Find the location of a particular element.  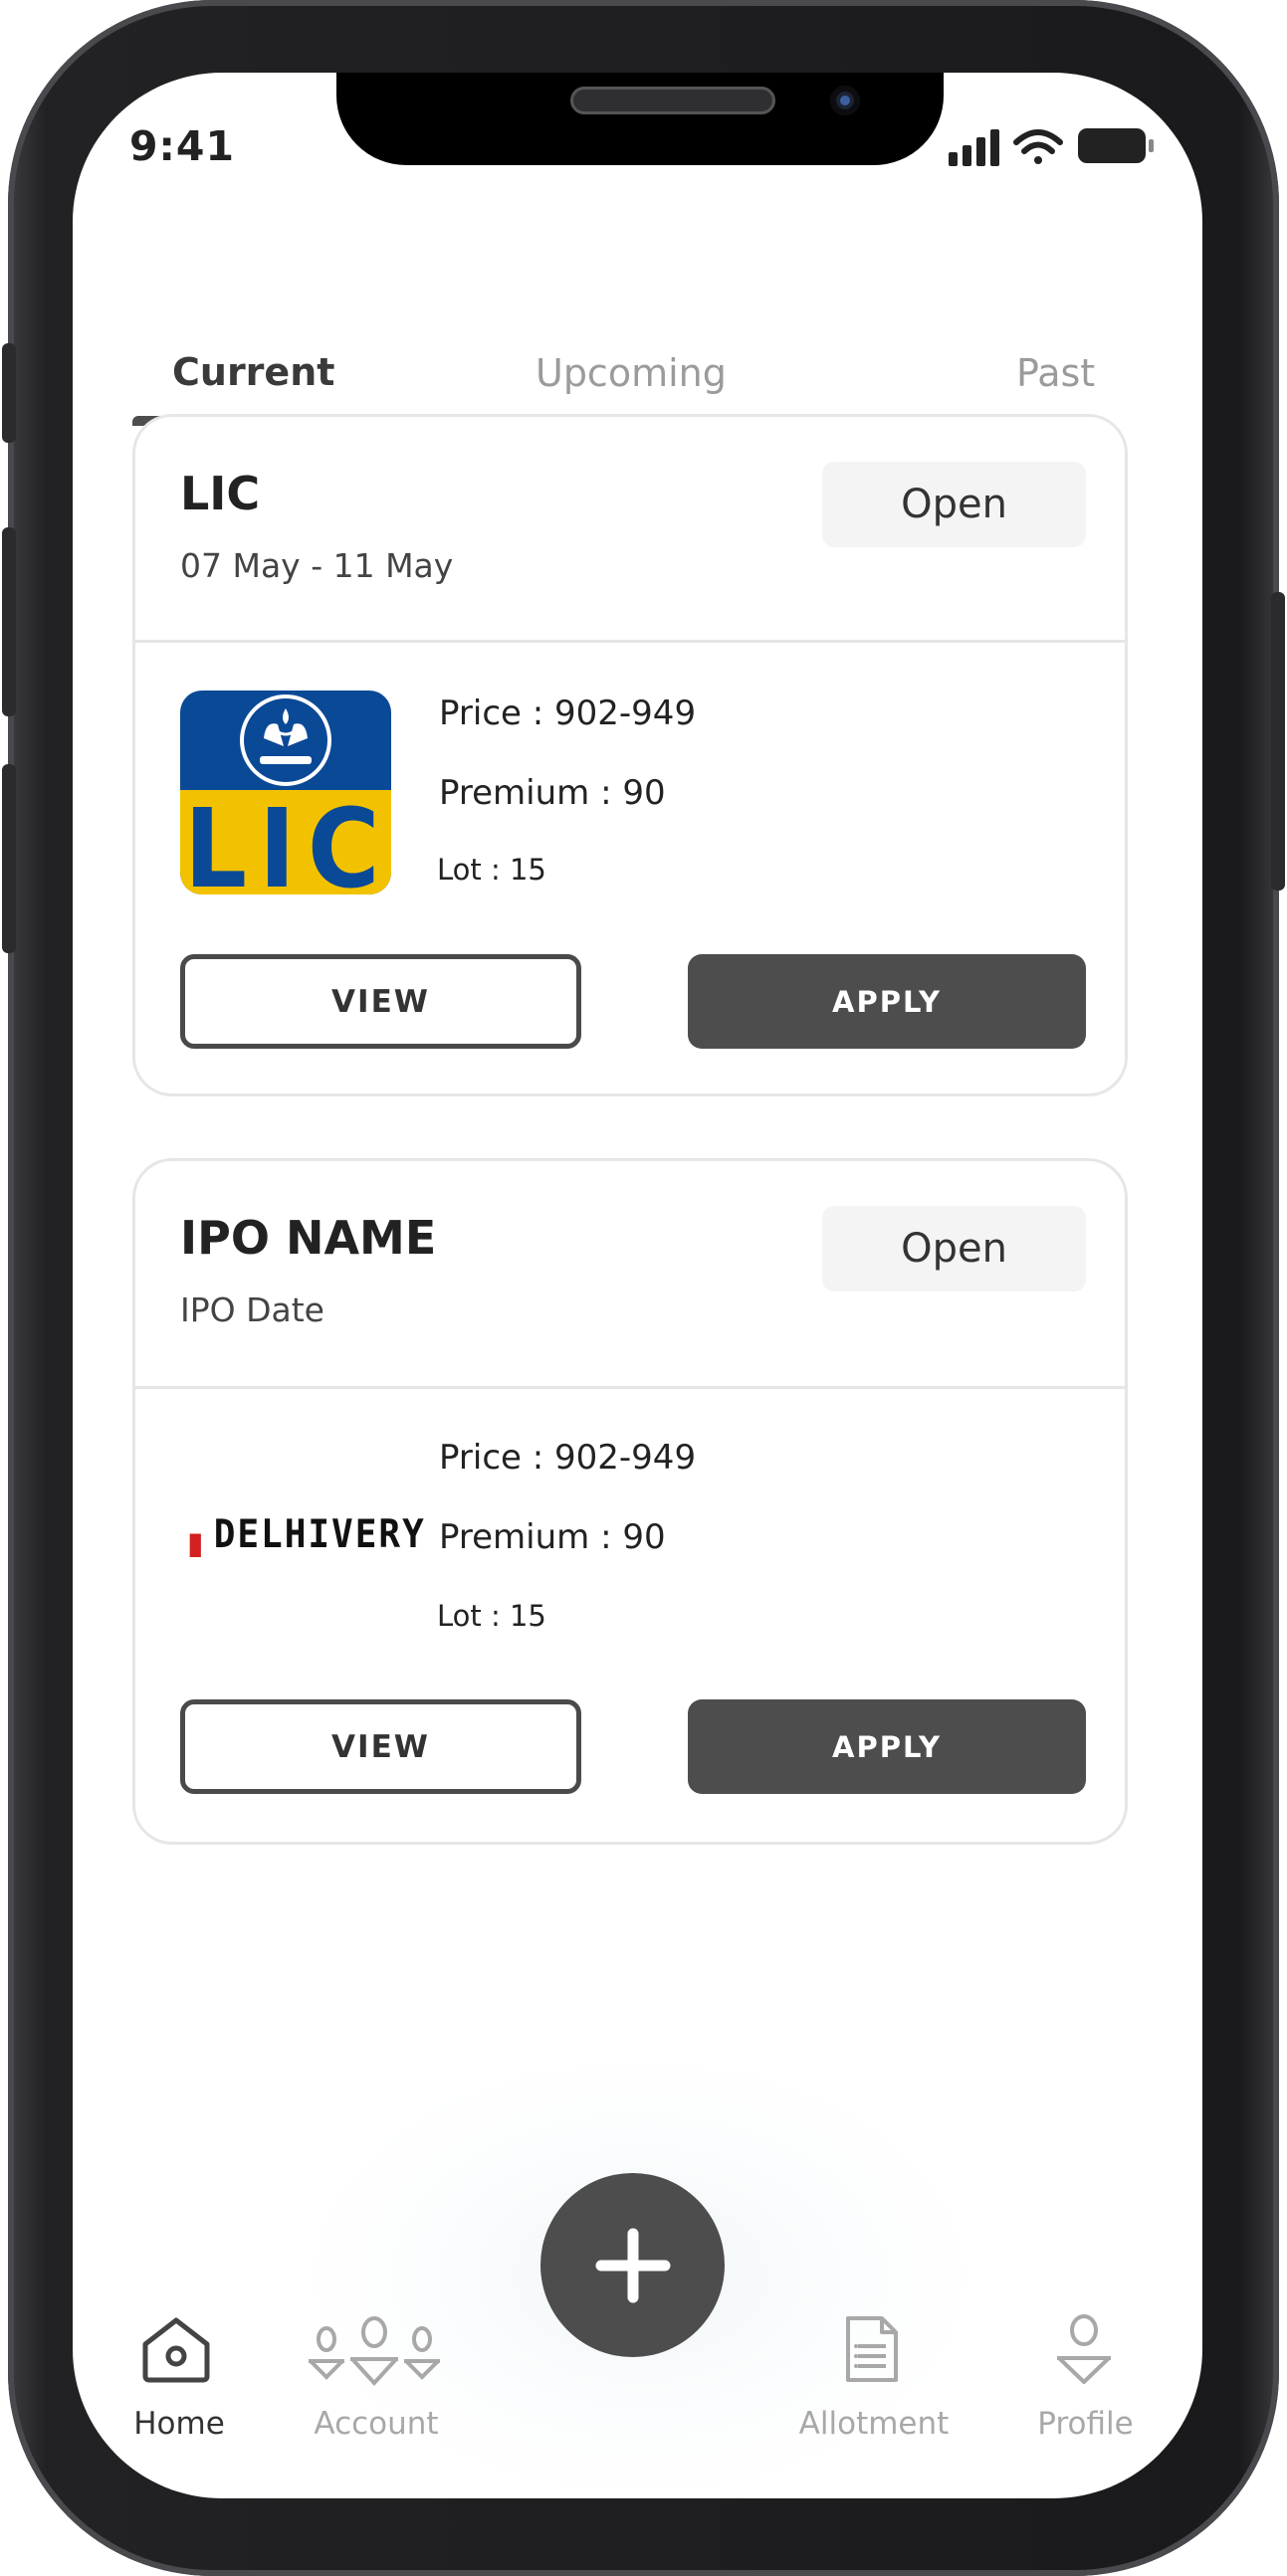

document-icon is located at coordinates (872, 2349).